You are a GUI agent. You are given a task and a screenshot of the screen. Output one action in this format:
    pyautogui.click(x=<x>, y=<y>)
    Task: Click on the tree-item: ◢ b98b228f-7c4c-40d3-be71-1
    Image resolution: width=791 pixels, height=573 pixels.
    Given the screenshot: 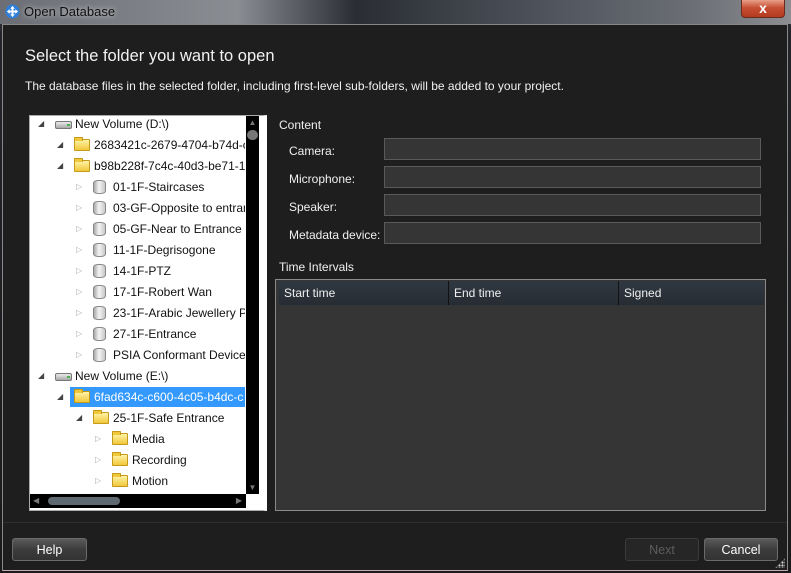 What is the action you would take?
    pyautogui.click(x=137, y=166)
    